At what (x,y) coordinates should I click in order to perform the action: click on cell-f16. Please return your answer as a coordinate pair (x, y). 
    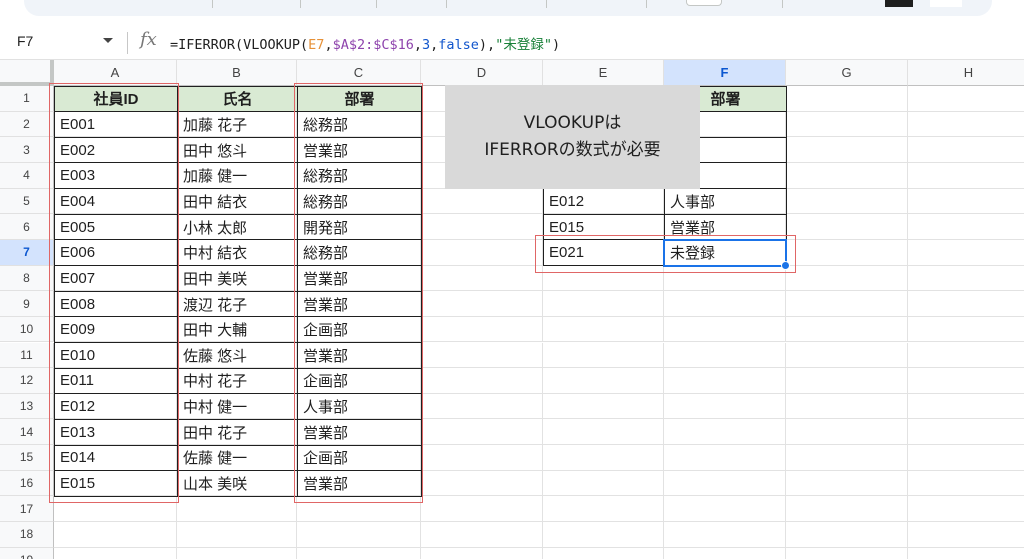
    Looking at the image, I should click on (725, 483).